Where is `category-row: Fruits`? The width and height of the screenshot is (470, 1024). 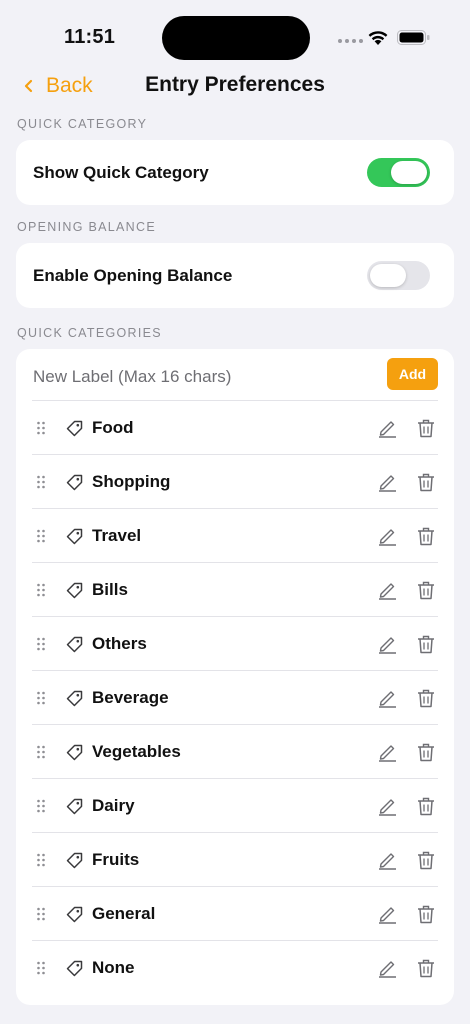 category-row: Fruits is located at coordinates (235, 859).